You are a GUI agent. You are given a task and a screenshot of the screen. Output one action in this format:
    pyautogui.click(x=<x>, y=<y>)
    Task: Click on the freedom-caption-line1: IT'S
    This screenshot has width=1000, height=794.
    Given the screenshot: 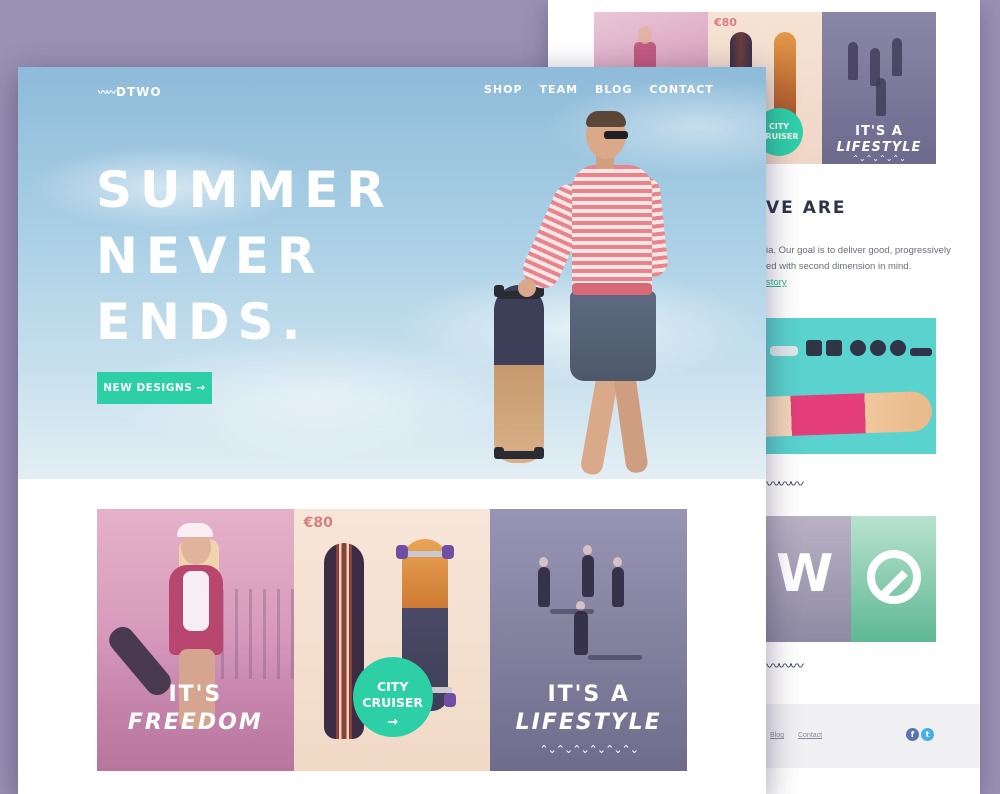 What is the action you would take?
    pyautogui.click(x=195, y=694)
    